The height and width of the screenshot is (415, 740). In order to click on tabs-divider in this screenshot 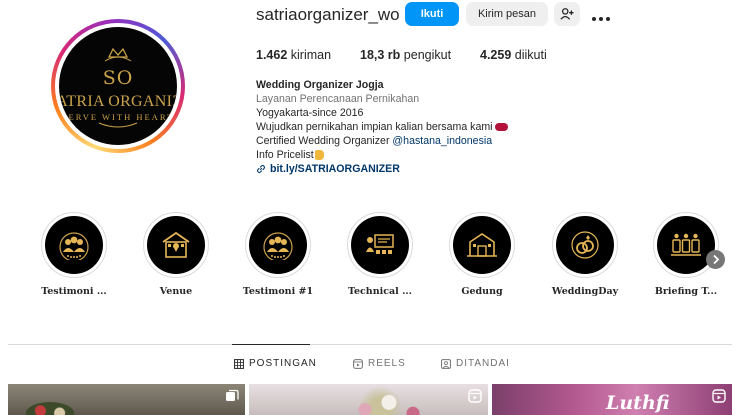, I will do `click(370, 344)`.